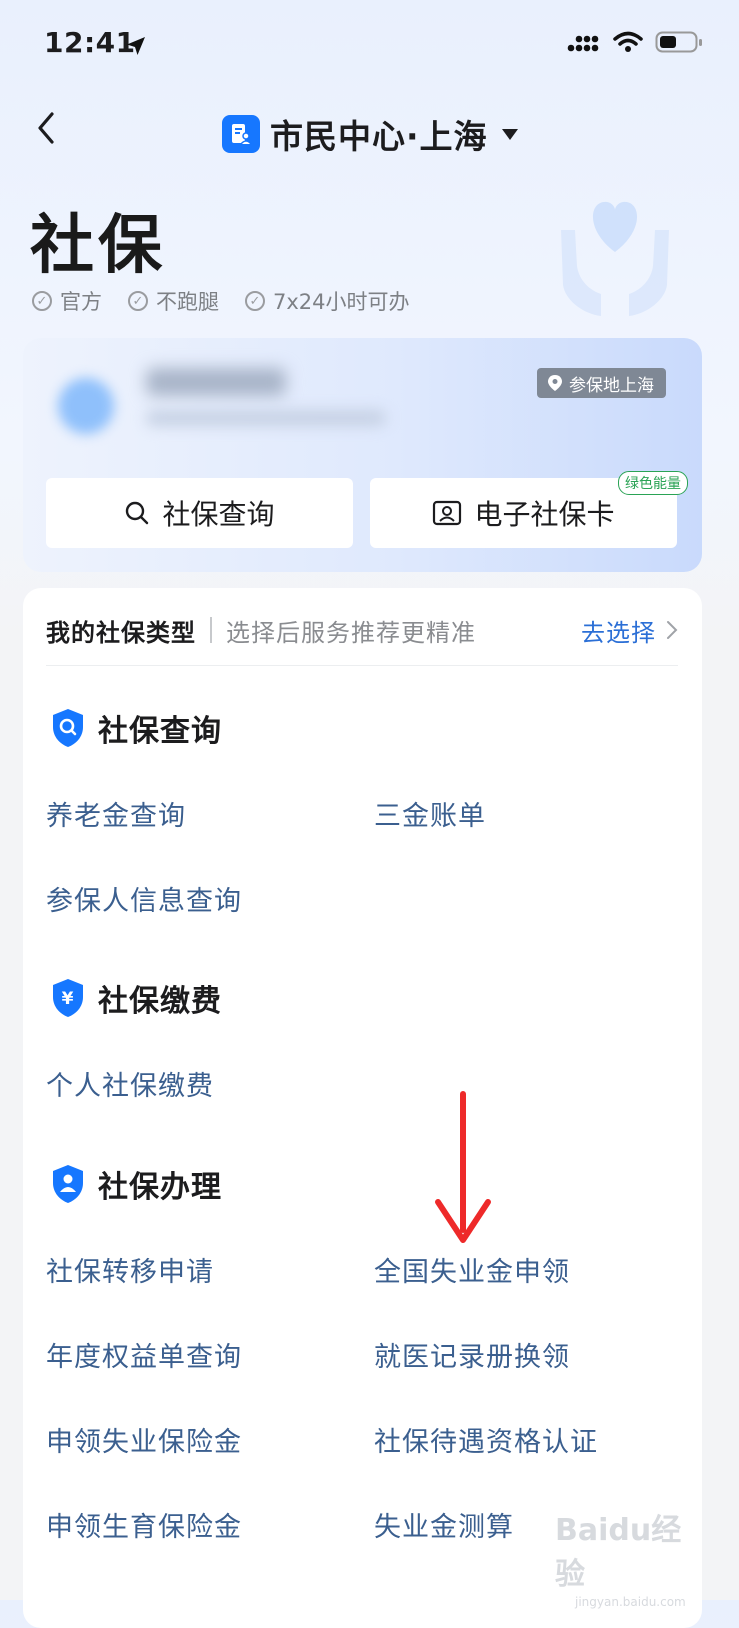  I want to click on social-security-query-button: 社保查询, so click(199, 513).